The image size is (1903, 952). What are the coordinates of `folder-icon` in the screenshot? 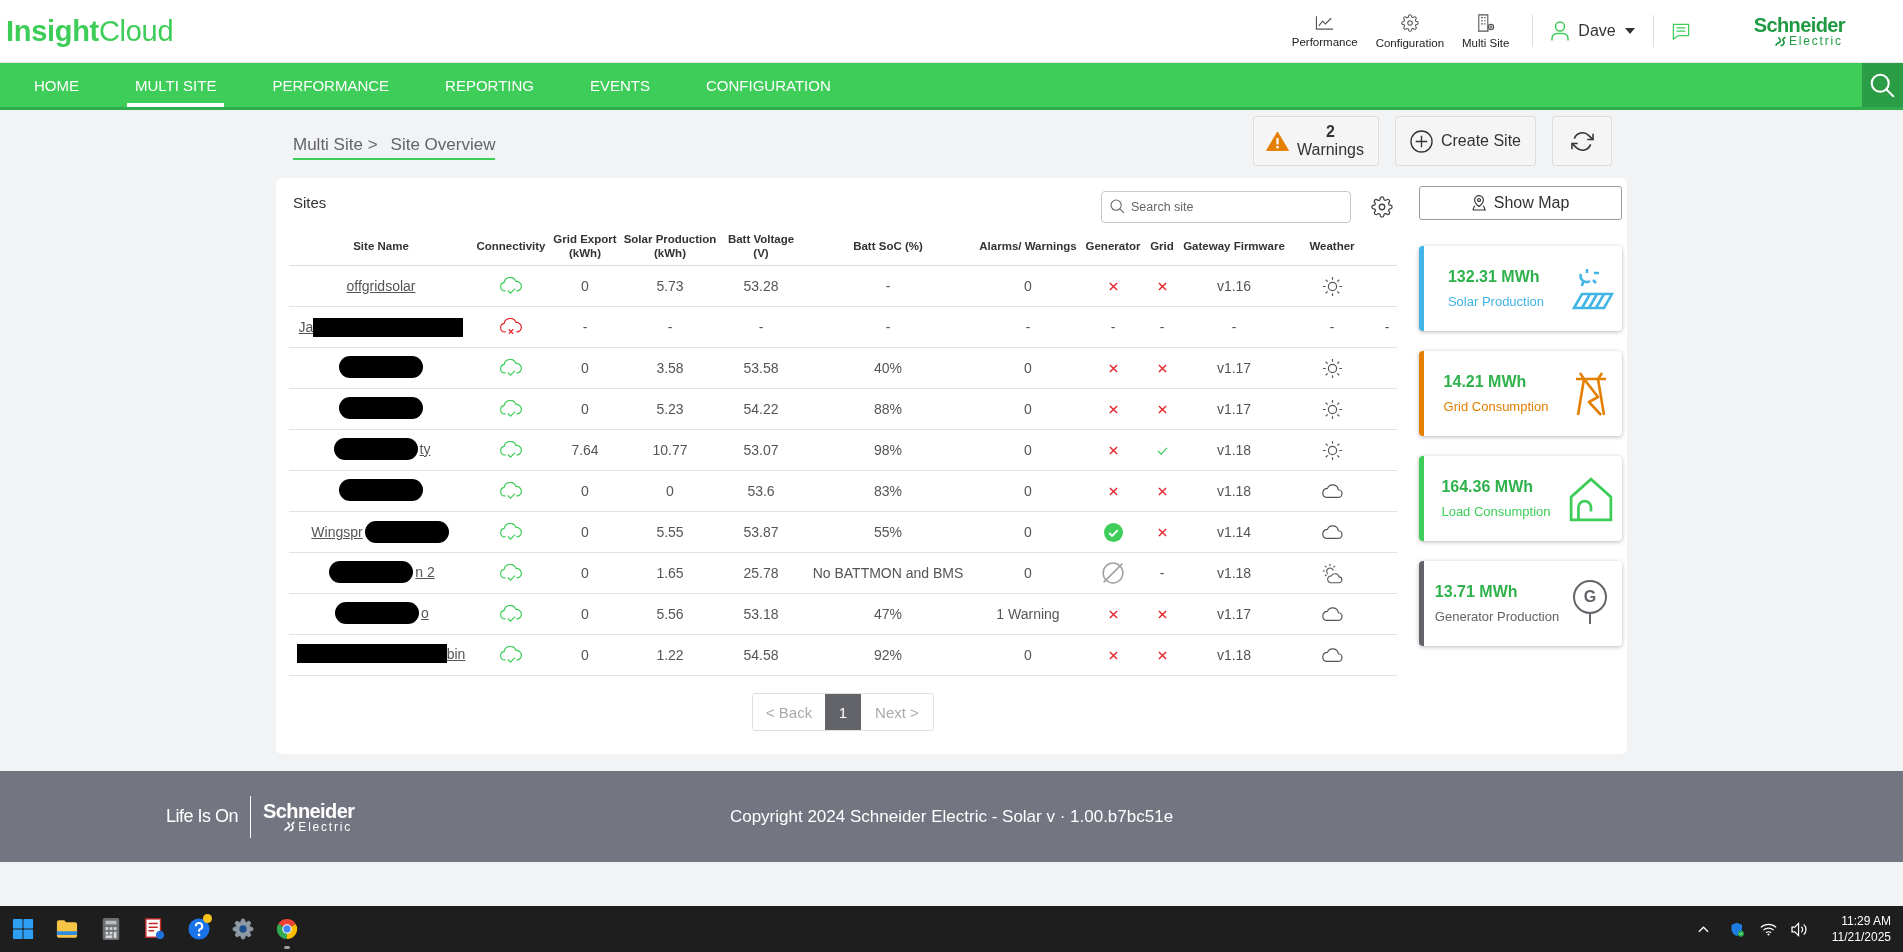 It's located at (67, 929).